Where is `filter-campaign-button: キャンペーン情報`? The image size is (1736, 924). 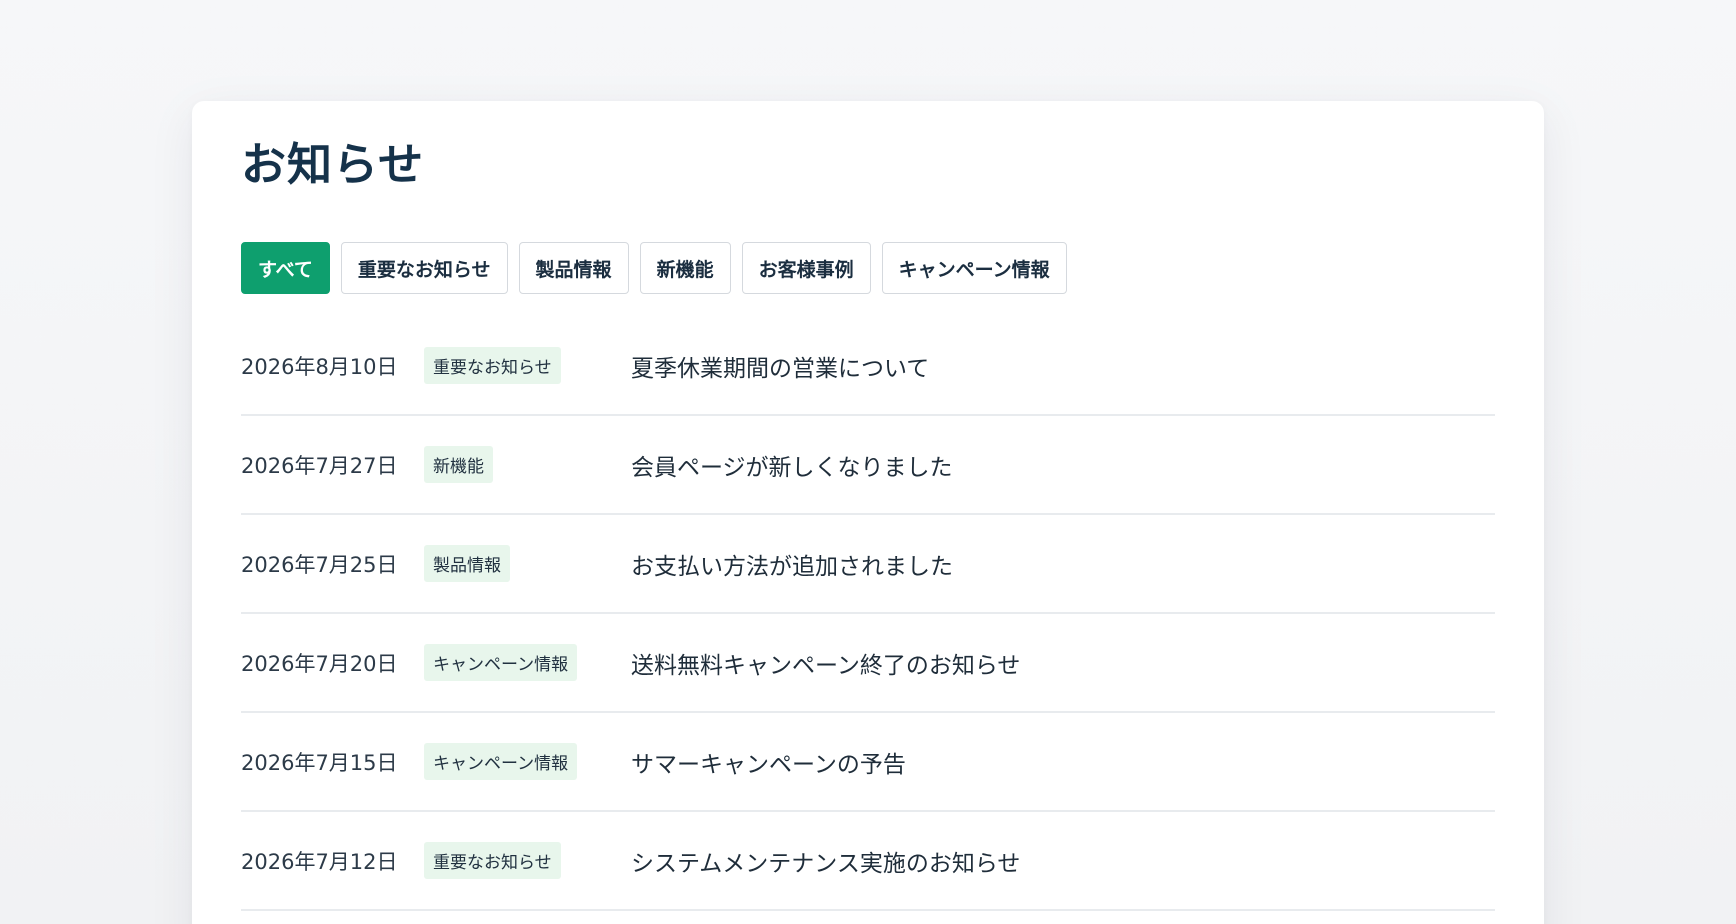
filter-campaign-button: キャンペーン情報 is located at coordinates (974, 268).